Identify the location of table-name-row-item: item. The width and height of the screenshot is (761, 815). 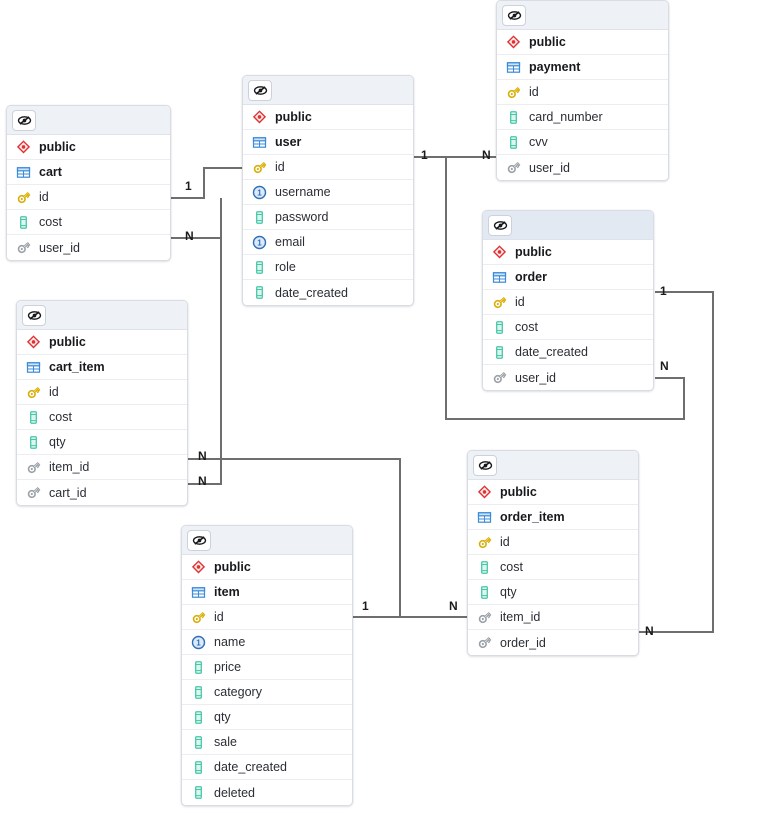
(267, 592).